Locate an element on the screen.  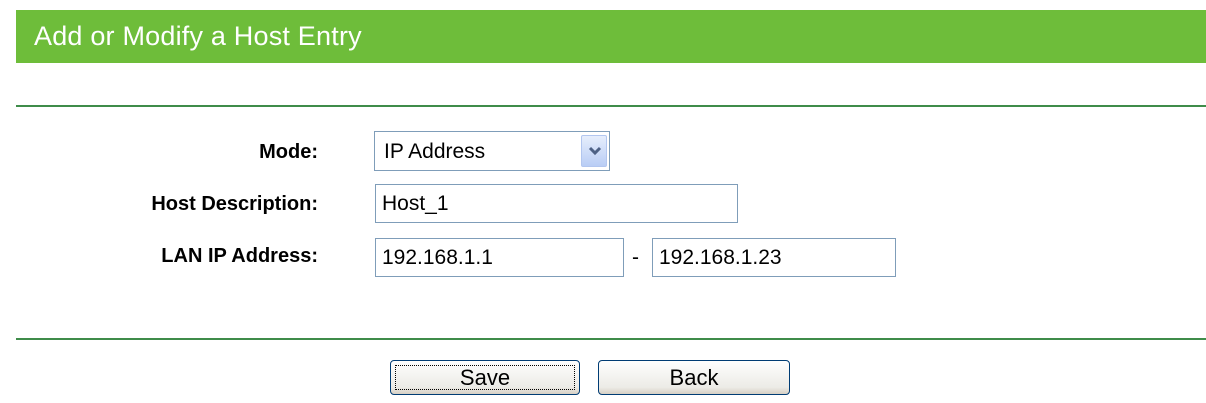
back-button: Back is located at coordinates (694, 377).